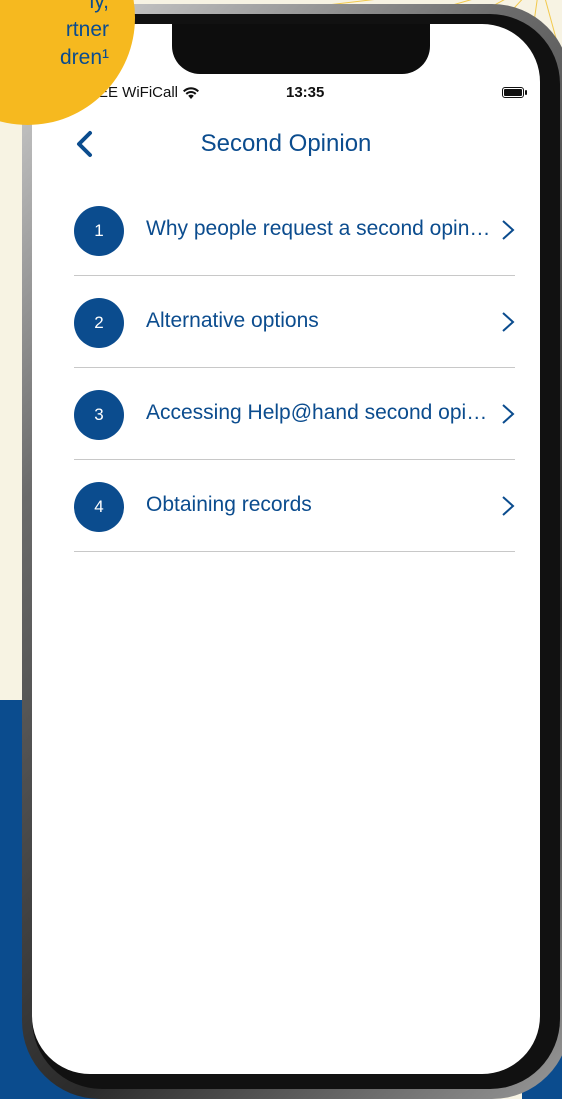 The image size is (562, 1099). I want to click on list-item-obtaining-records: 4 Obtaining records, so click(294, 506).